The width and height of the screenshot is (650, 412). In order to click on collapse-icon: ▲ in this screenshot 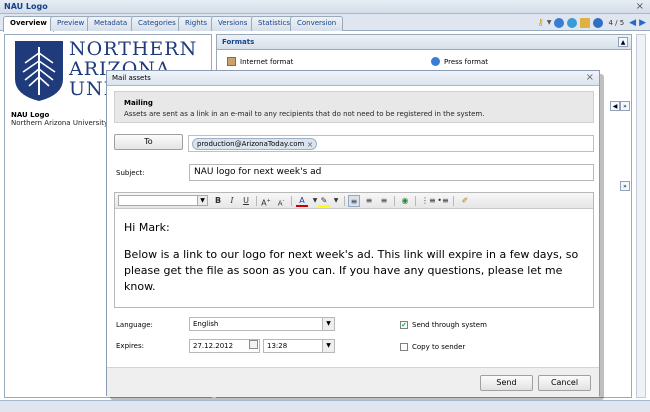, I will do `click(623, 42)`.